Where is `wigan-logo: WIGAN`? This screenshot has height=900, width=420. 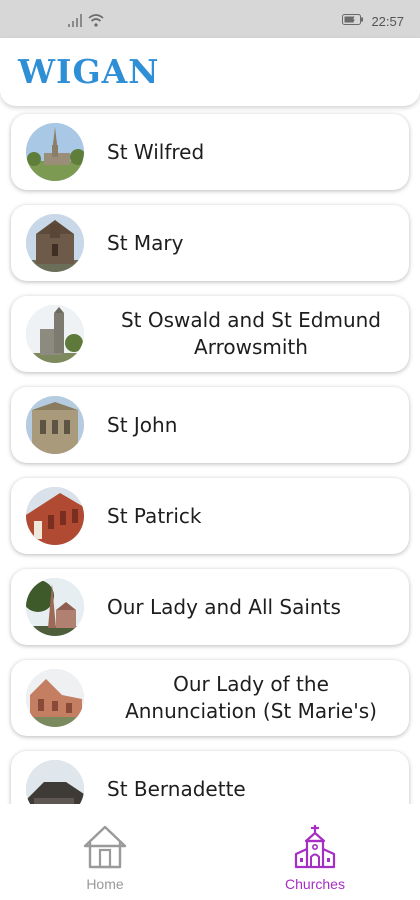
wigan-logo: WIGAN is located at coordinates (88, 72).